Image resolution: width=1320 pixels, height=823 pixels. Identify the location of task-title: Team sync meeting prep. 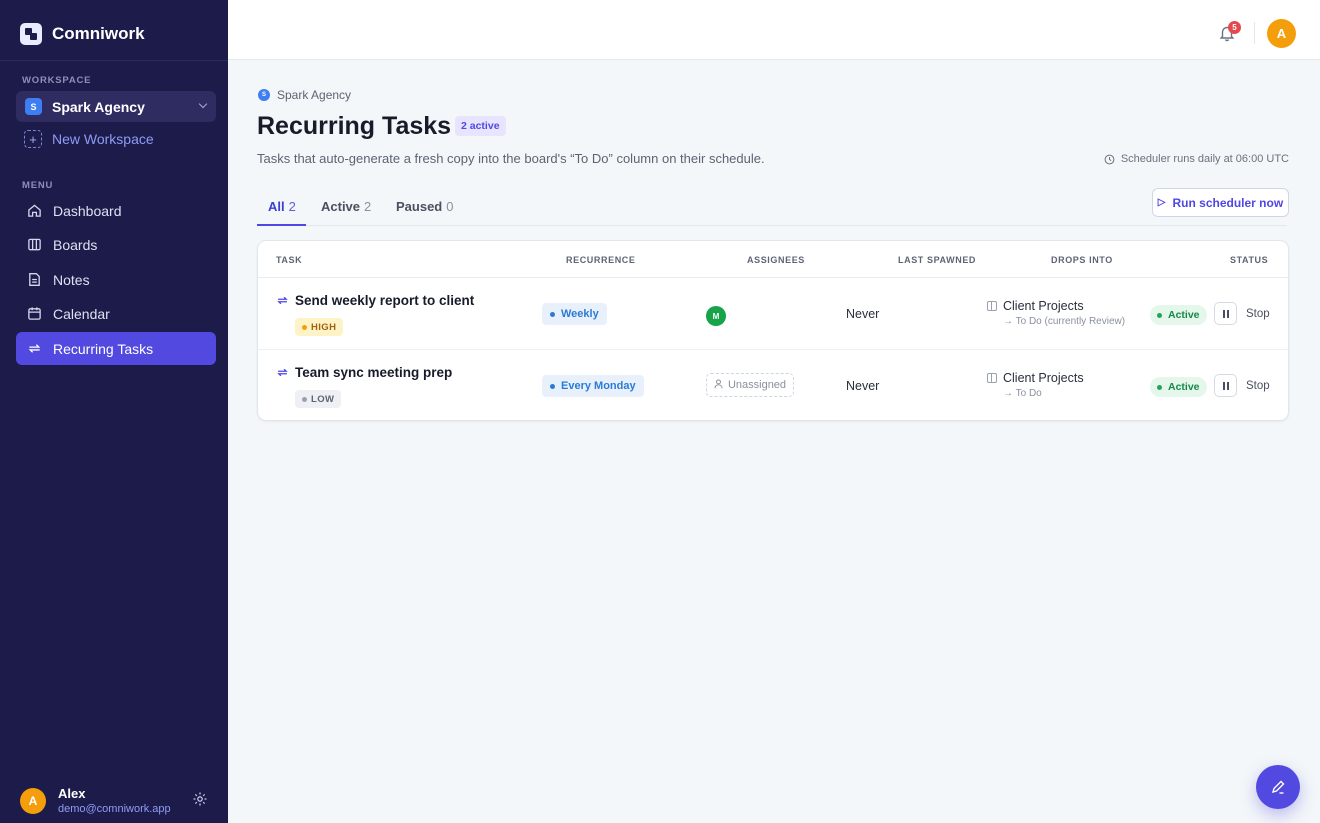
(373, 372).